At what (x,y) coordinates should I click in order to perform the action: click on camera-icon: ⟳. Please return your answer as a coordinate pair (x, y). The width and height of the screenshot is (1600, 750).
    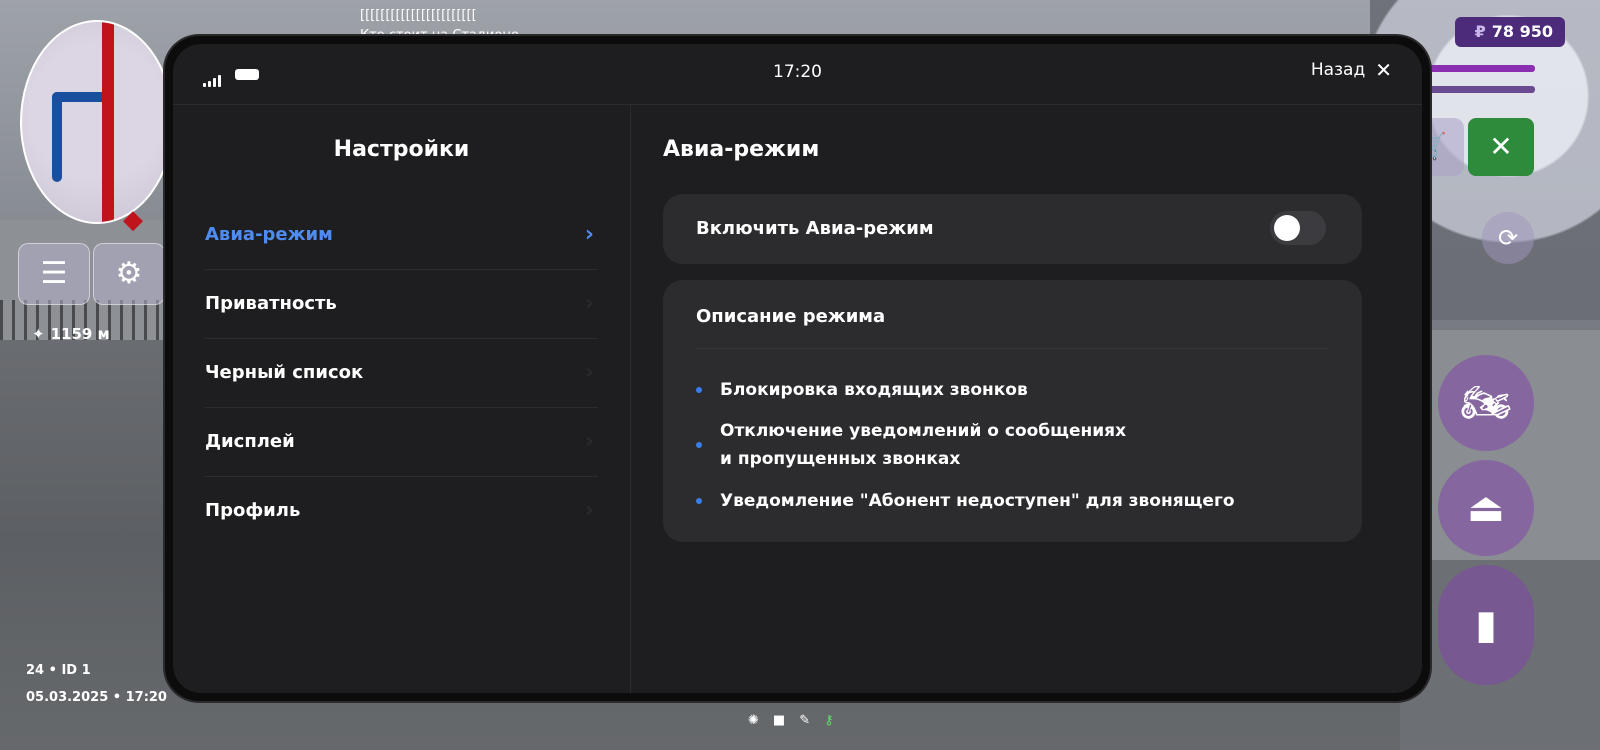
    Looking at the image, I should click on (1508, 238).